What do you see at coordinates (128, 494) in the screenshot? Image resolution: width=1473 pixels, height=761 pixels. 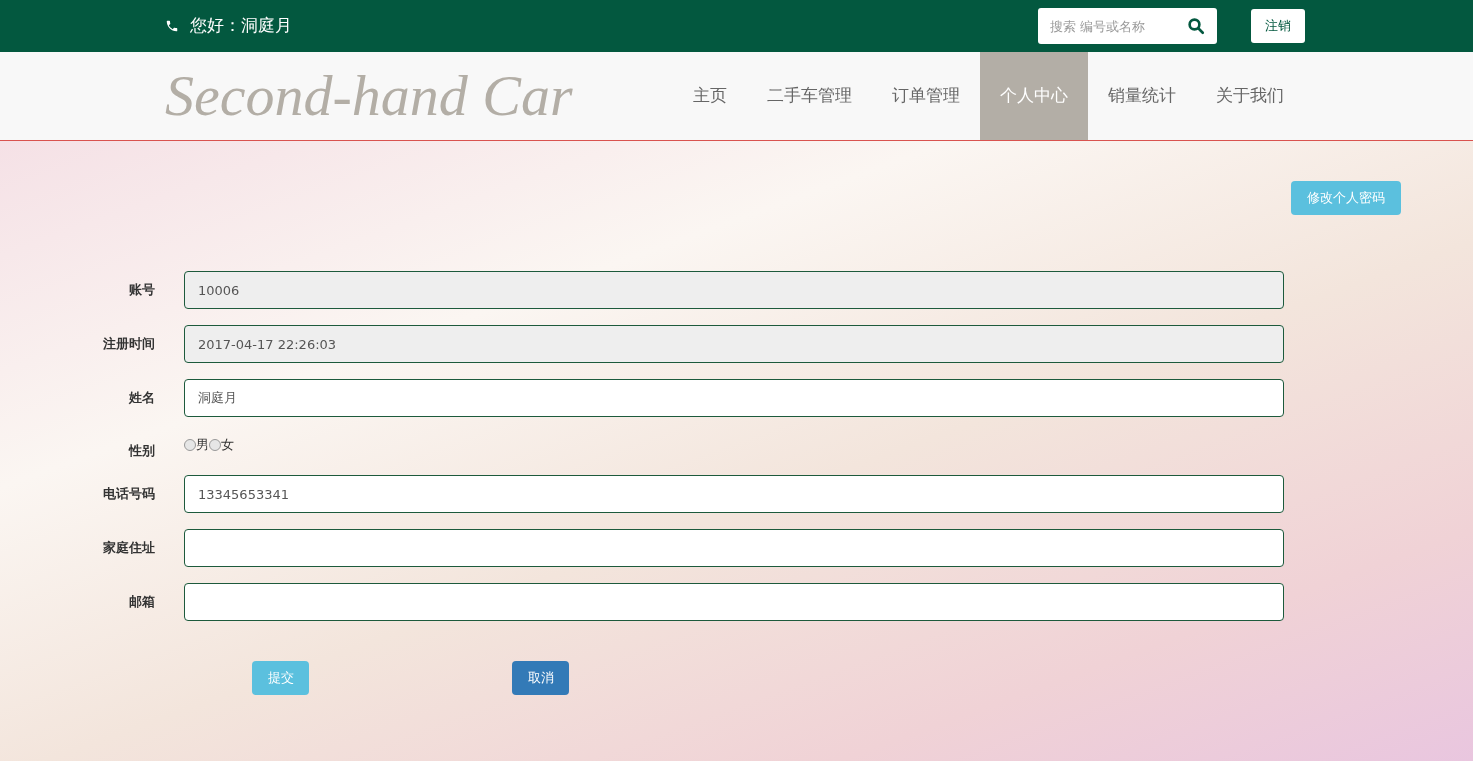 I see `field-label: 电话号码` at bounding box center [128, 494].